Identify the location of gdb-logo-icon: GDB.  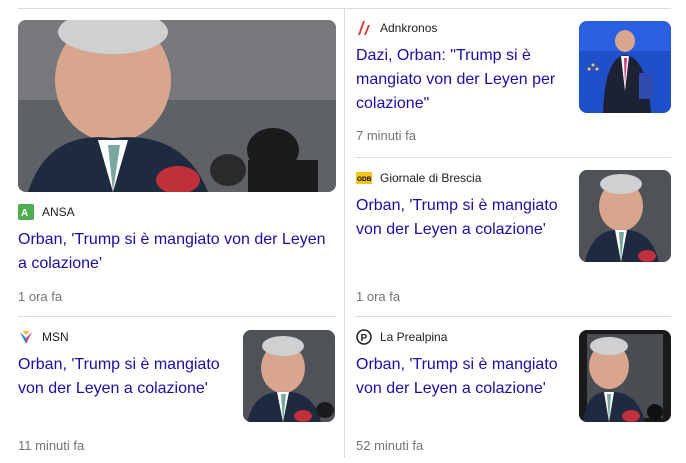
(364, 178).